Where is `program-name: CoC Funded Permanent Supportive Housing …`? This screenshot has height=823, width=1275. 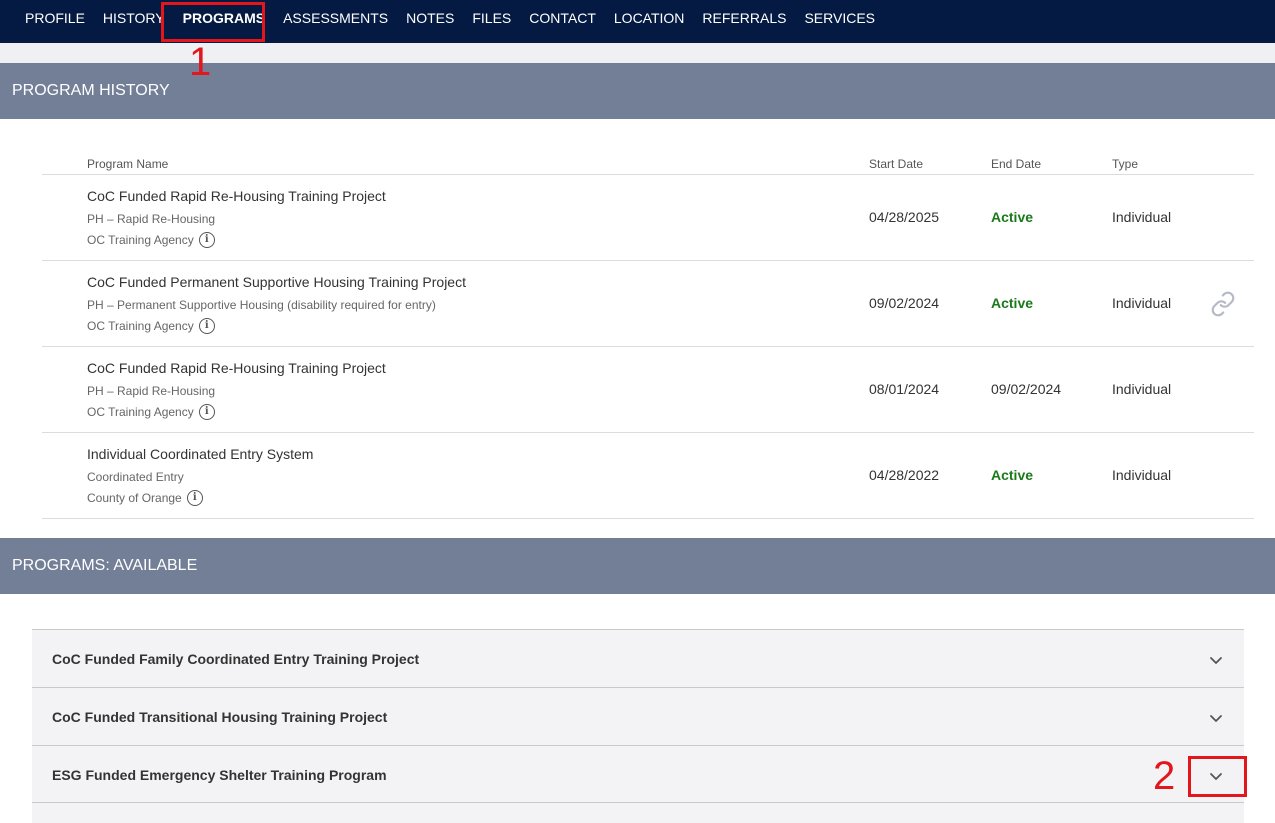 program-name: CoC Funded Permanent Supportive Housing … is located at coordinates (276, 282).